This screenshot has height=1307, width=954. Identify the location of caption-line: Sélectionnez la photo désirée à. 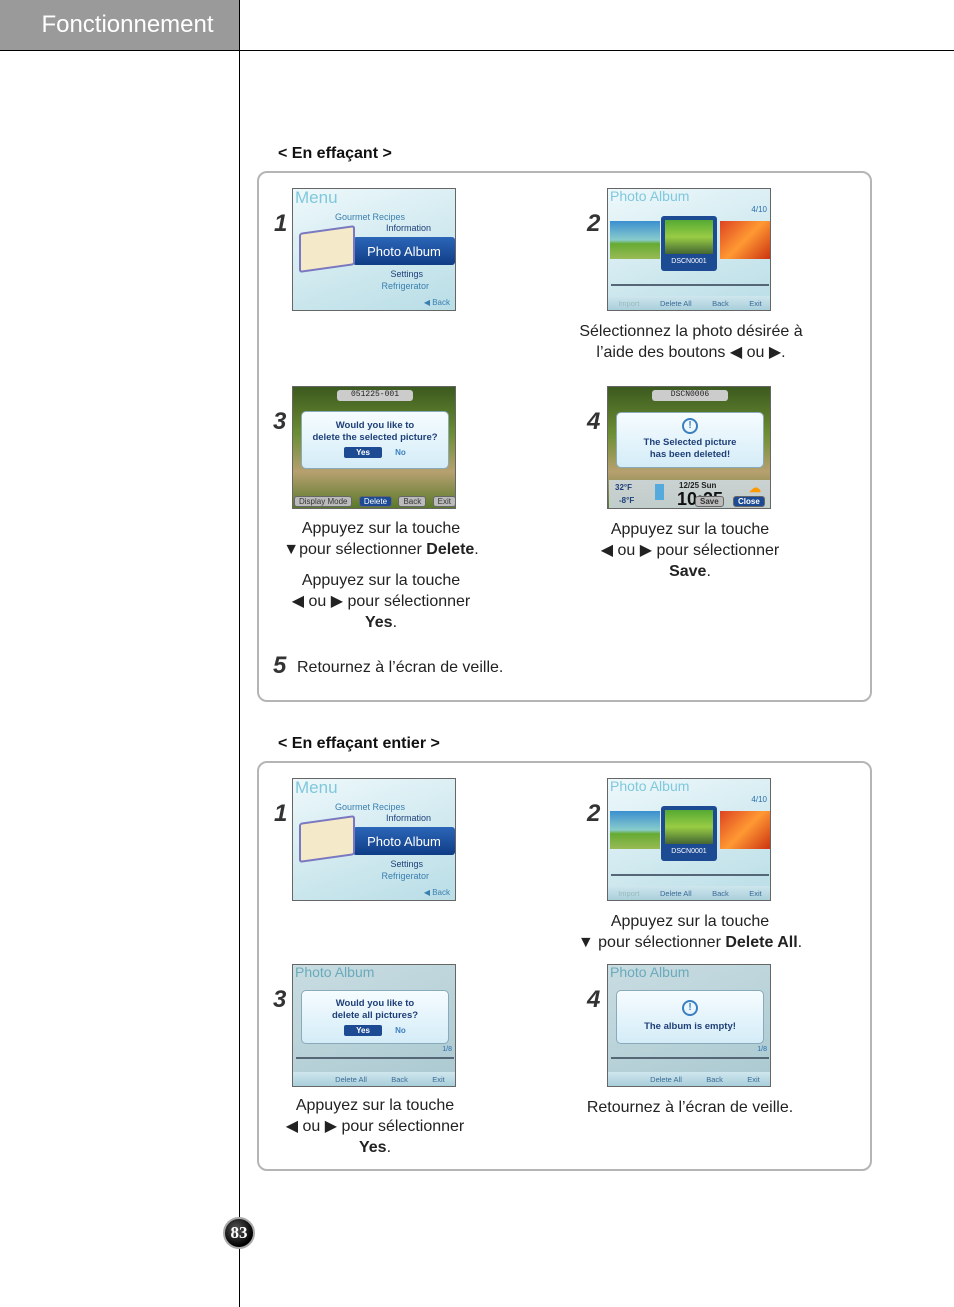
(691, 331).